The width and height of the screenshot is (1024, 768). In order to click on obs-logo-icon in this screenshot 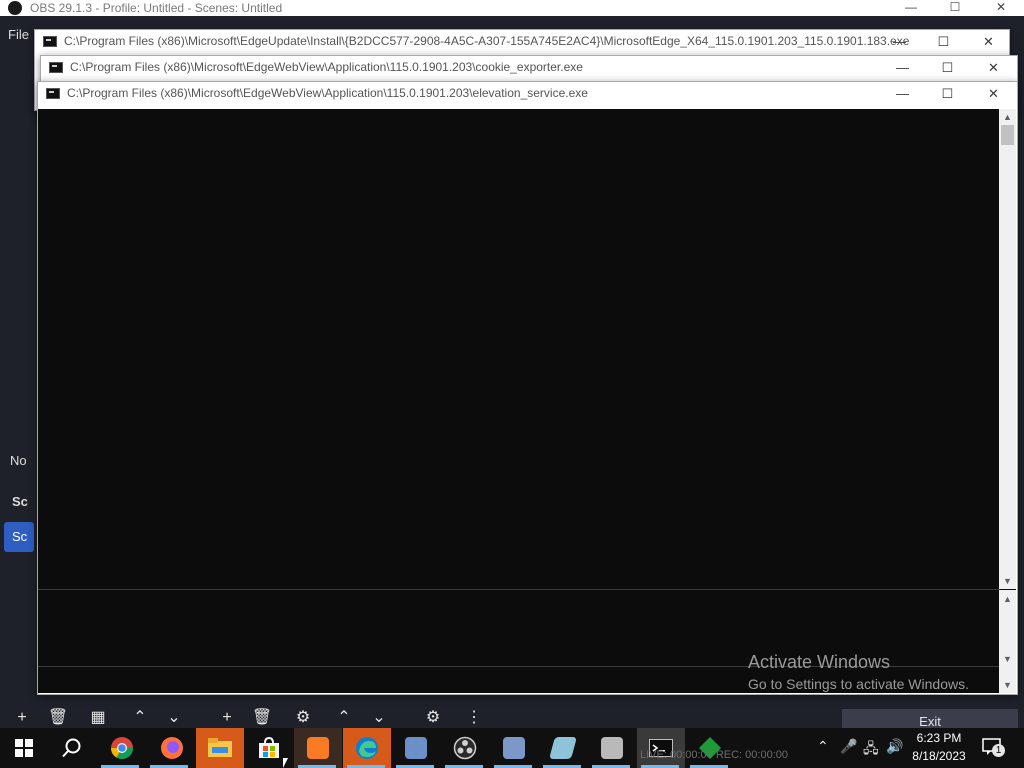, I will do `click(15, 8)`.